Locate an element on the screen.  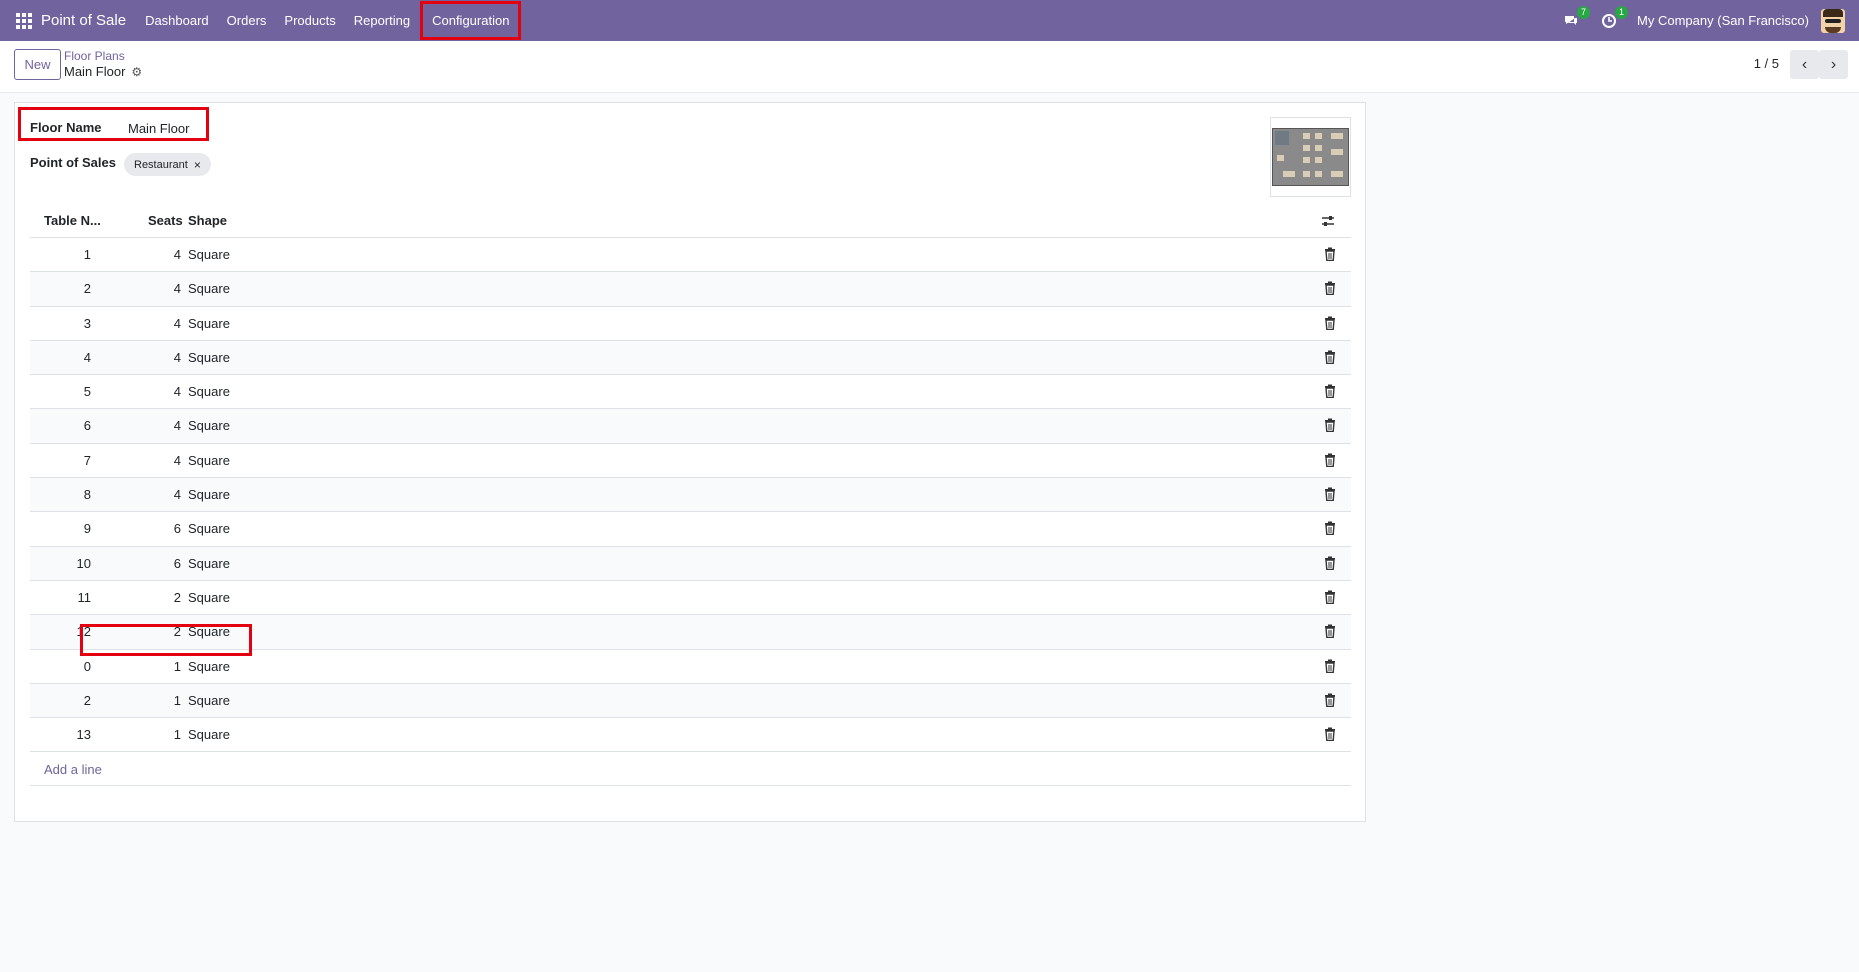
table-row: 5 4 Square is located at coordinates (690, 392).